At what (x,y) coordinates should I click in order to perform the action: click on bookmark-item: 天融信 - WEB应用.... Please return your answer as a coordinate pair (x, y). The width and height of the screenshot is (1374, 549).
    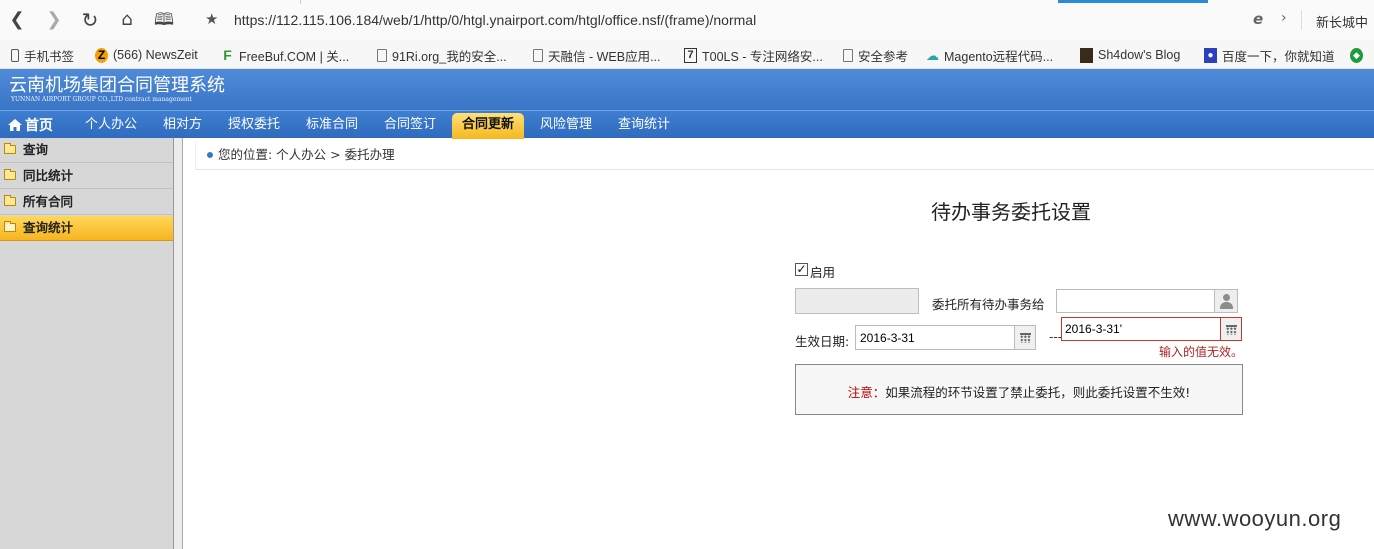
    Looking at the image, I should click on (597, 55).